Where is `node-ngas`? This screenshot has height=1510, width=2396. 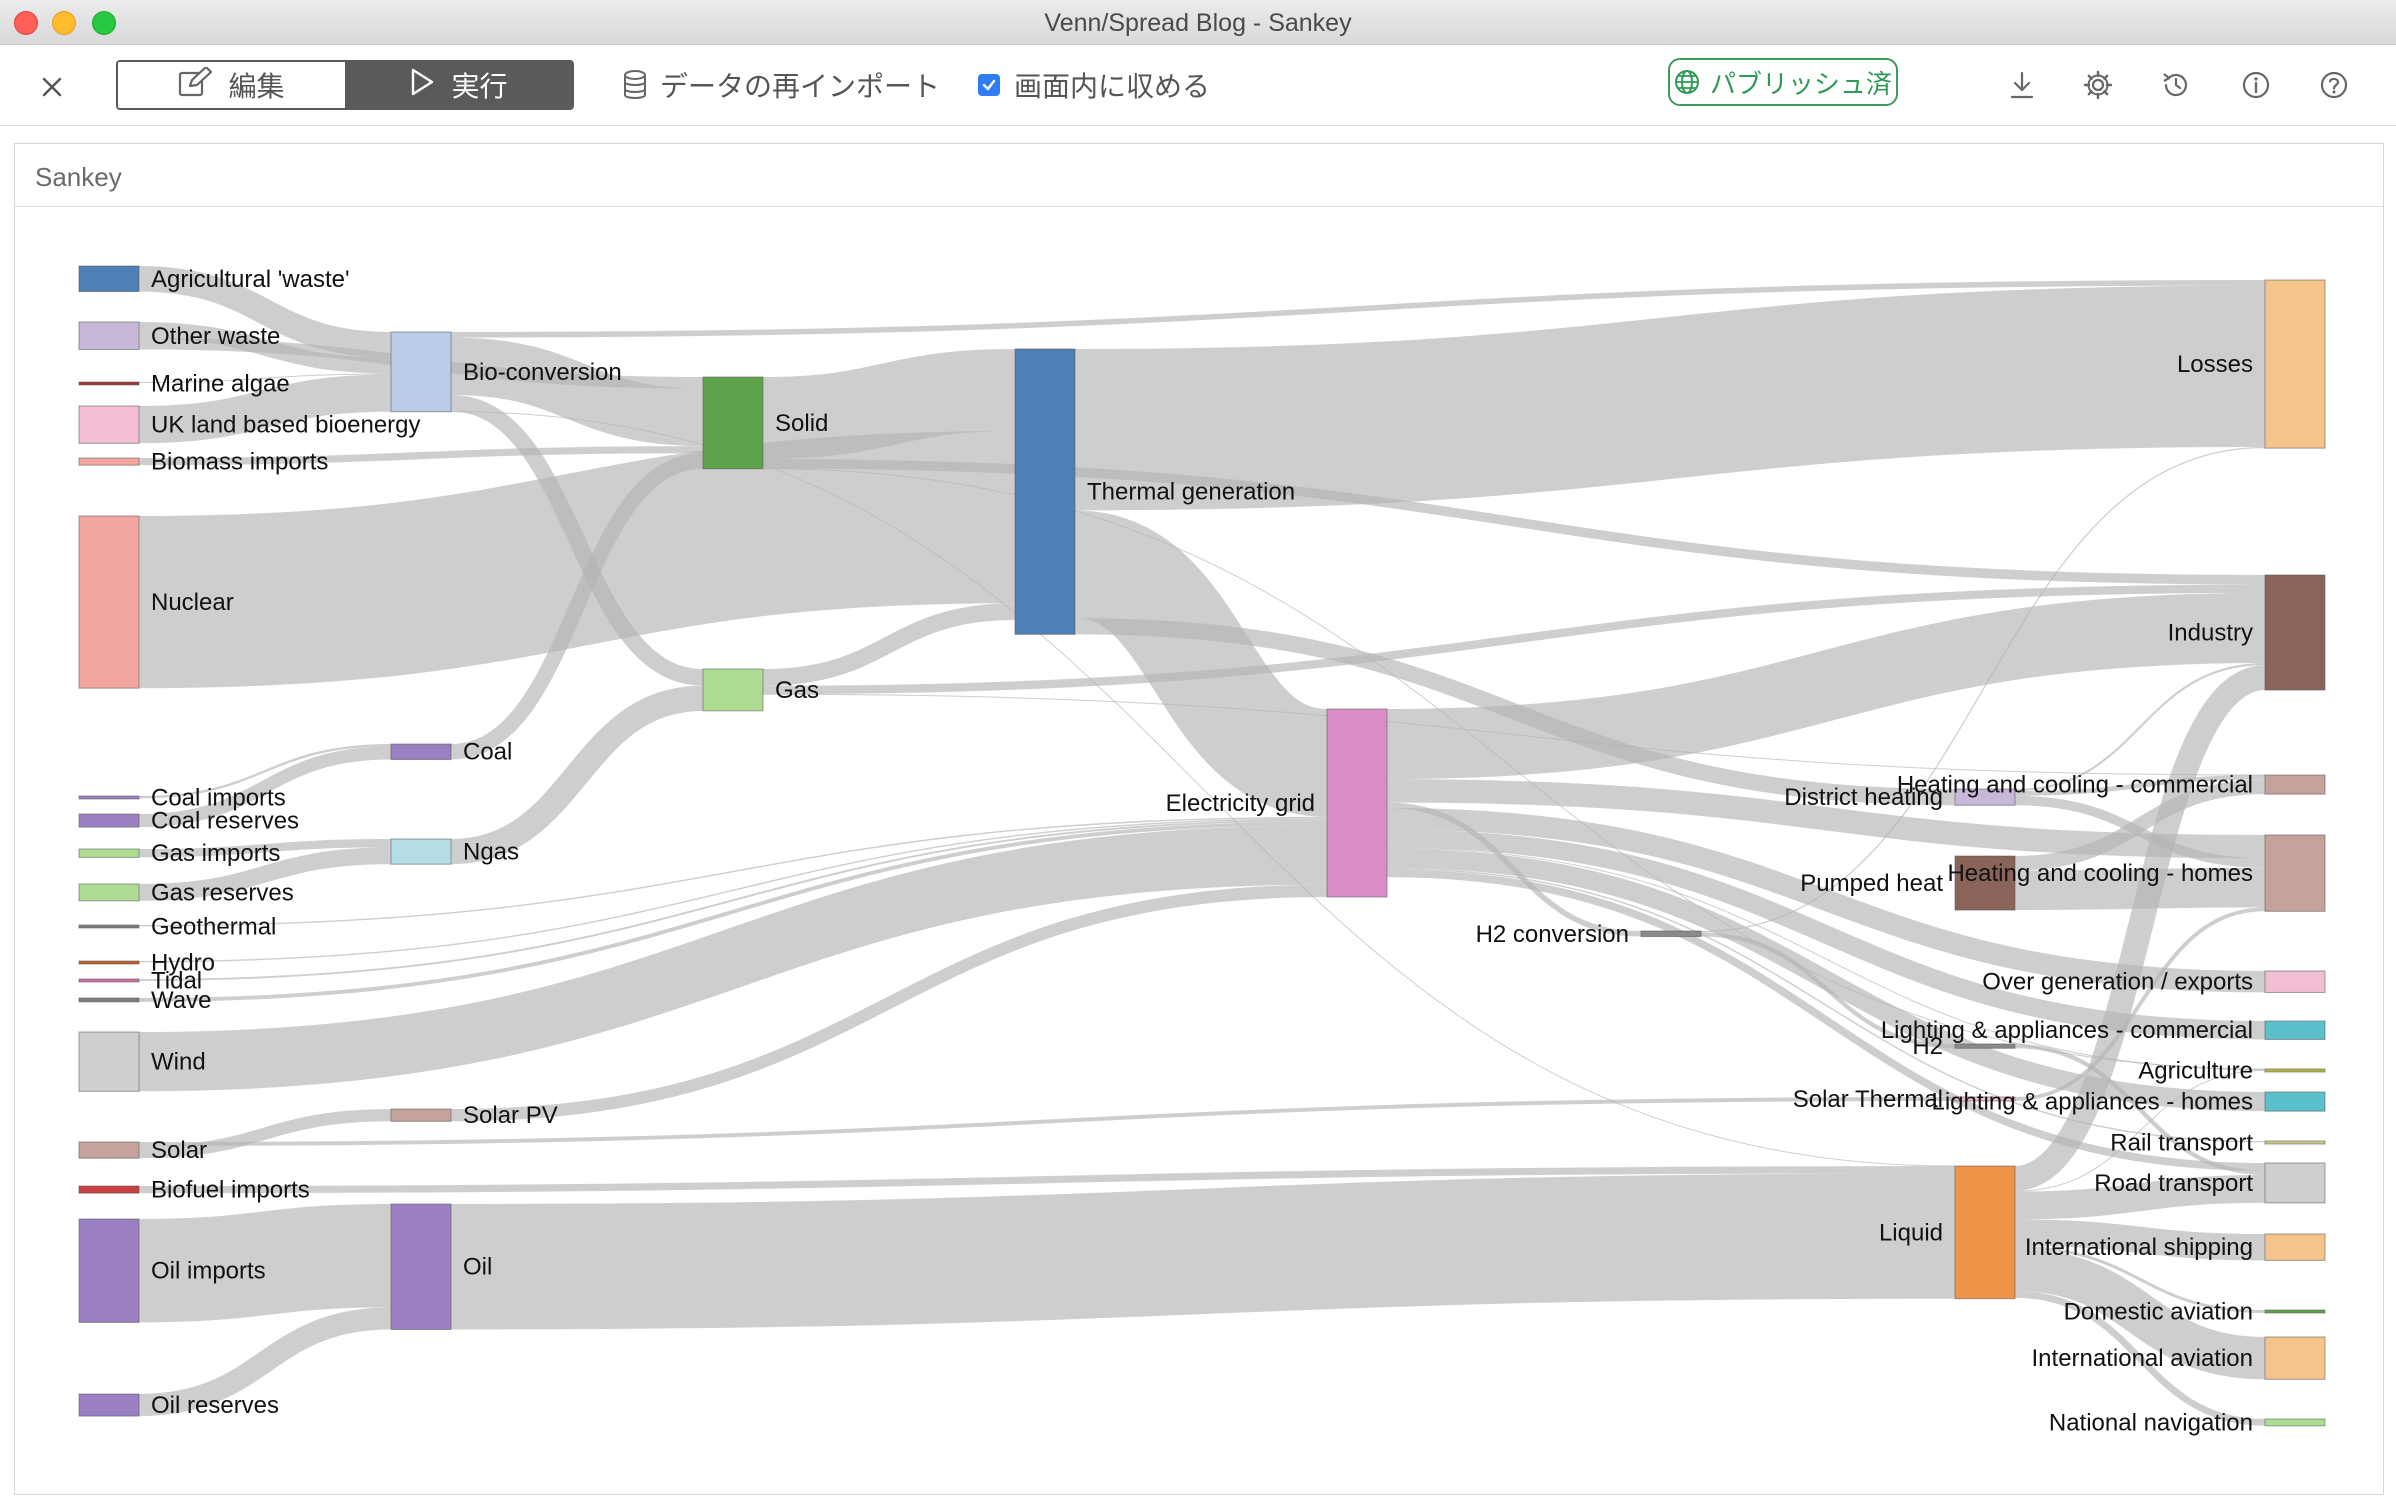
node-ngas is located at coordinates (421, 851).